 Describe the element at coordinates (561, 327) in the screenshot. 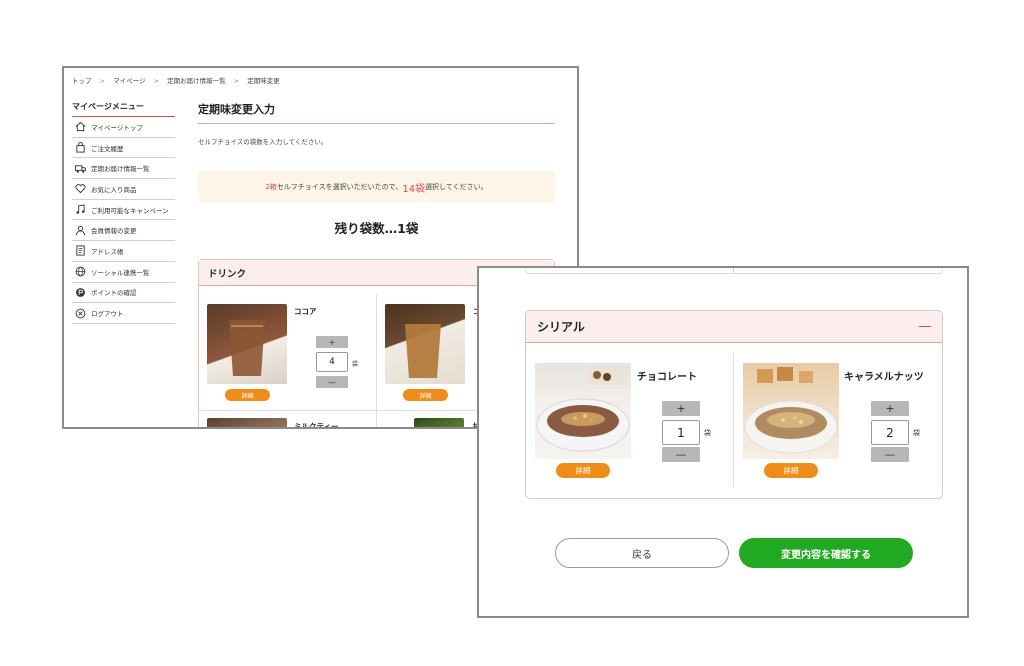

I see `category-title: シリアル` at that location.